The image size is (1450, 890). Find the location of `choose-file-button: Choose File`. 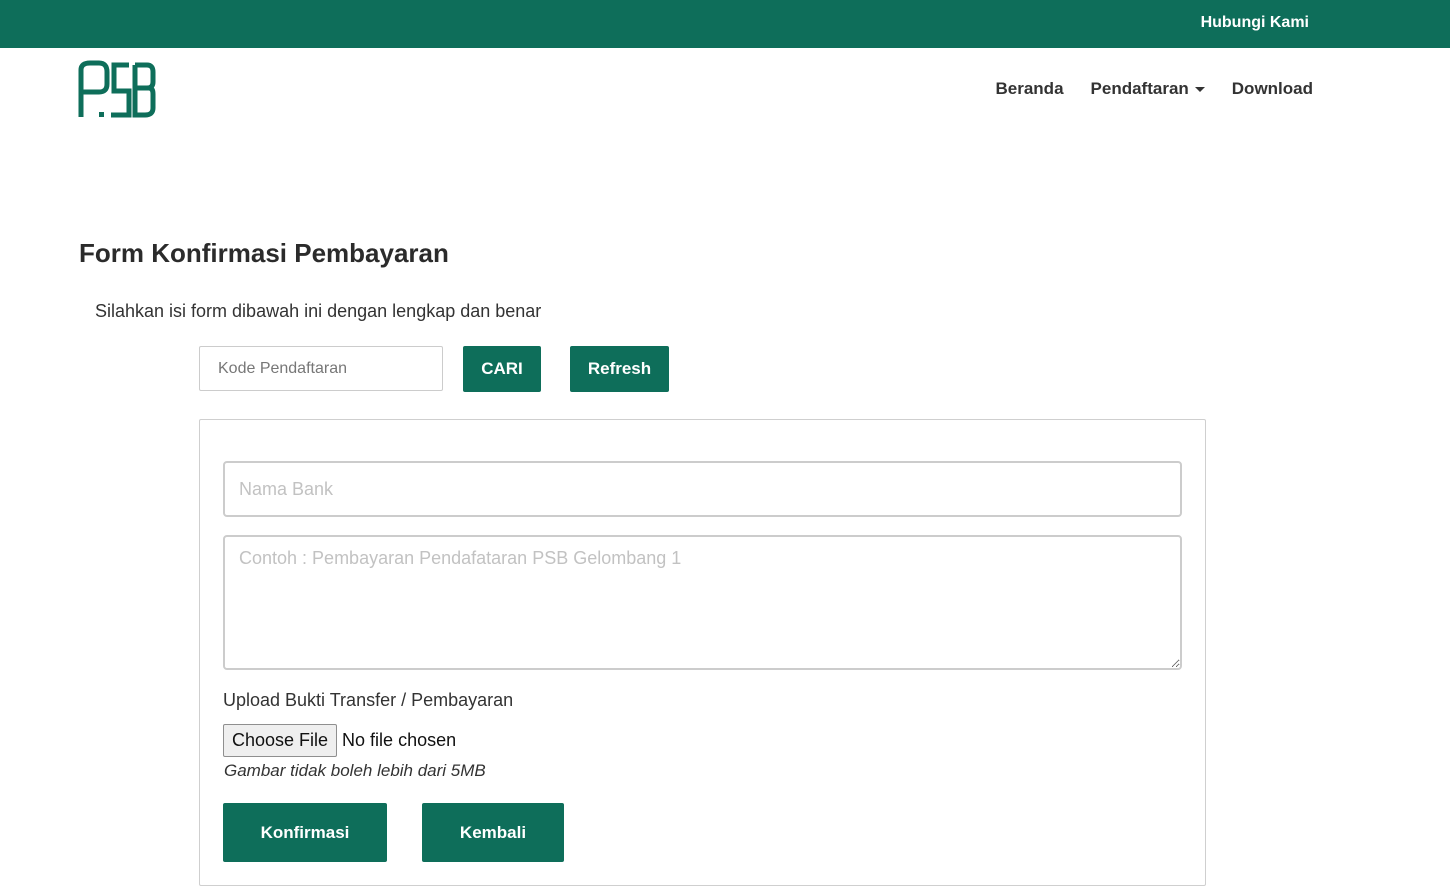

choose-file-button: Choose File is located at coordinates (280, 740).